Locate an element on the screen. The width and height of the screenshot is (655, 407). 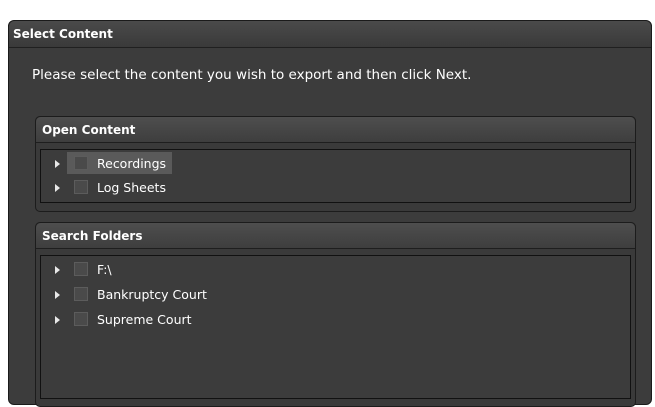
tree-item-supreme-court: Supreme Court is located at coordinates (131, 320).